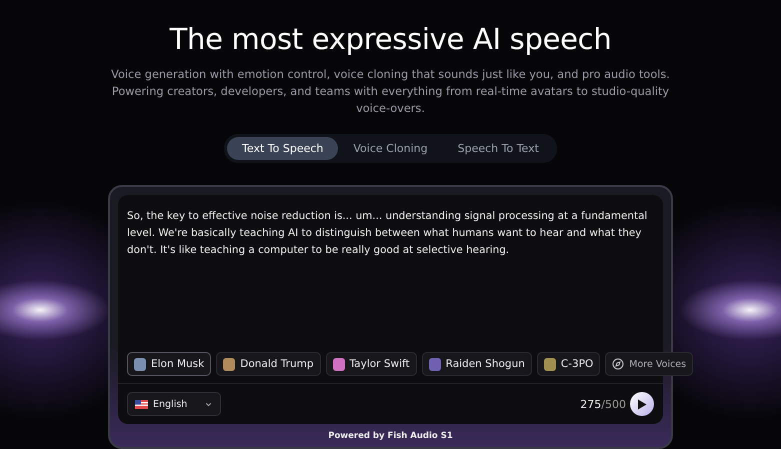 Image resolution: width=781 pixels, height=449 pixels. What do you see at coordinates (371, 364) in the screenshot?
I see `voice-chip: Taylor Swift` at bounding box center [371, 364].